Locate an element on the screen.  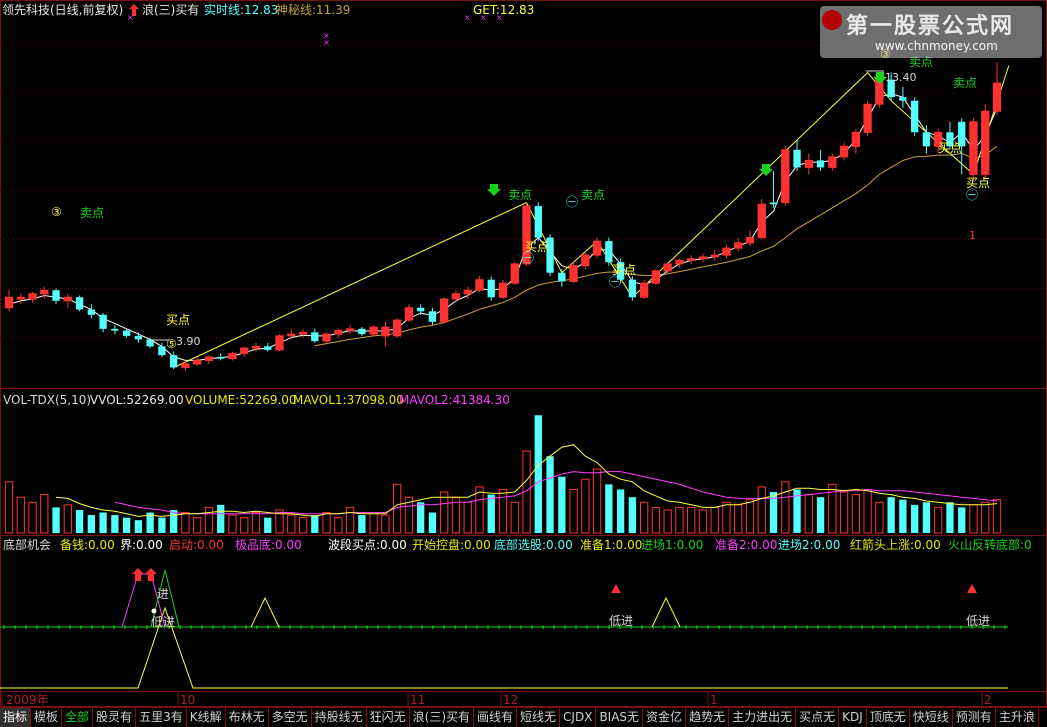
green-down-arrow-icon is located at coordinates (494, 190).